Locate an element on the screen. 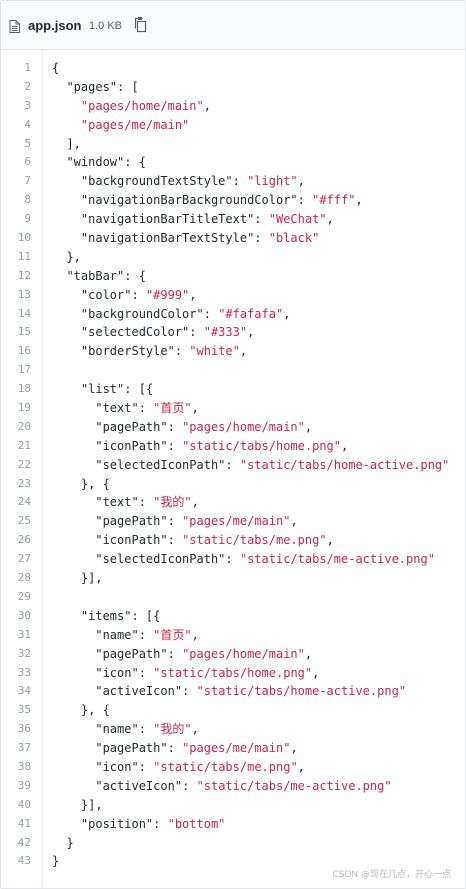  line-content: "pages": [ is located at coordinates (102, 86).